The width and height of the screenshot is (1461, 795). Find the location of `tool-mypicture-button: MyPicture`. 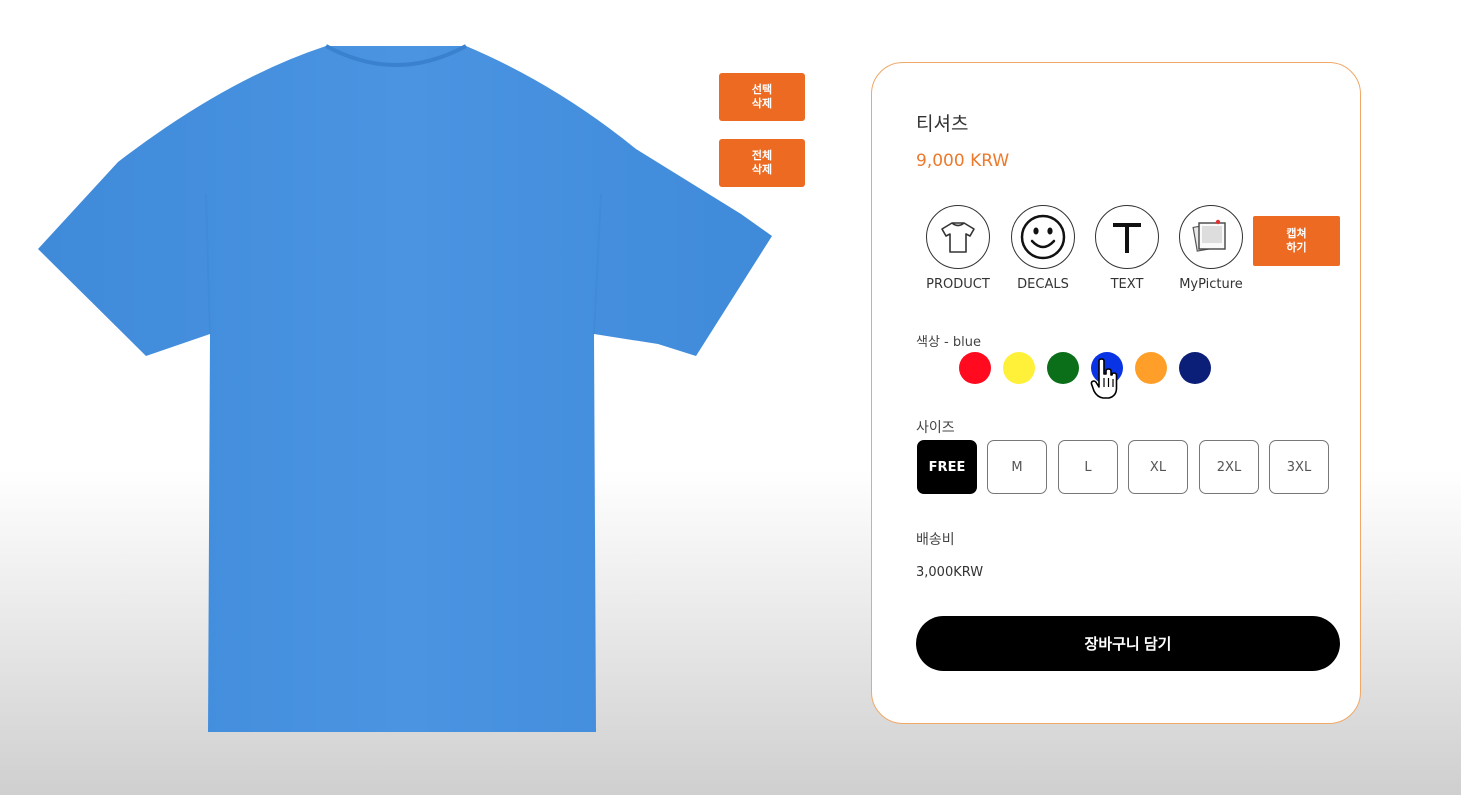

tool-mypicture-button: MyPicture is located at coordinates (1211, 248).